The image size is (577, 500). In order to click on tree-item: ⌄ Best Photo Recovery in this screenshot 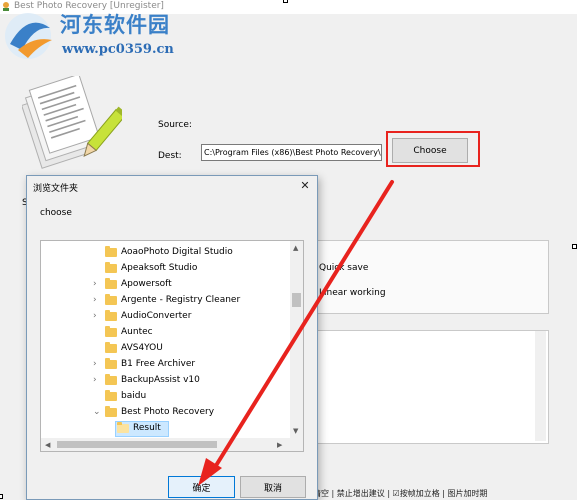, I will do `click(166, 413)`.